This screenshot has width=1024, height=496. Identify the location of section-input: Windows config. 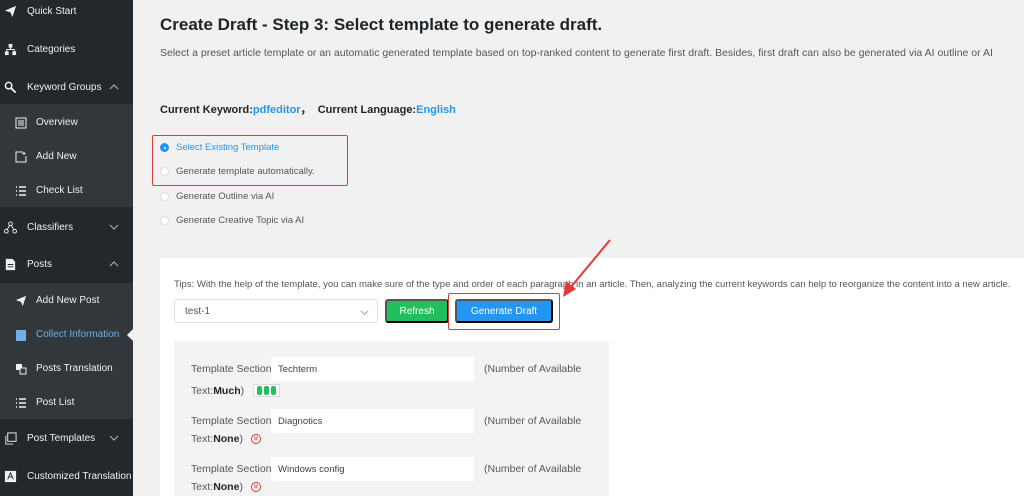
(372, 469).